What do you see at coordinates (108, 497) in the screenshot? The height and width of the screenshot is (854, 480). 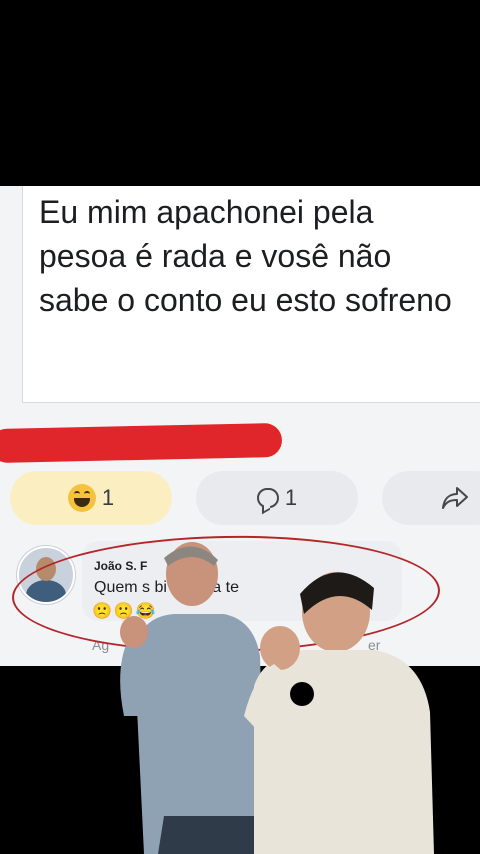 I see `laugh-count: 1` at bounding box center [108, 497].